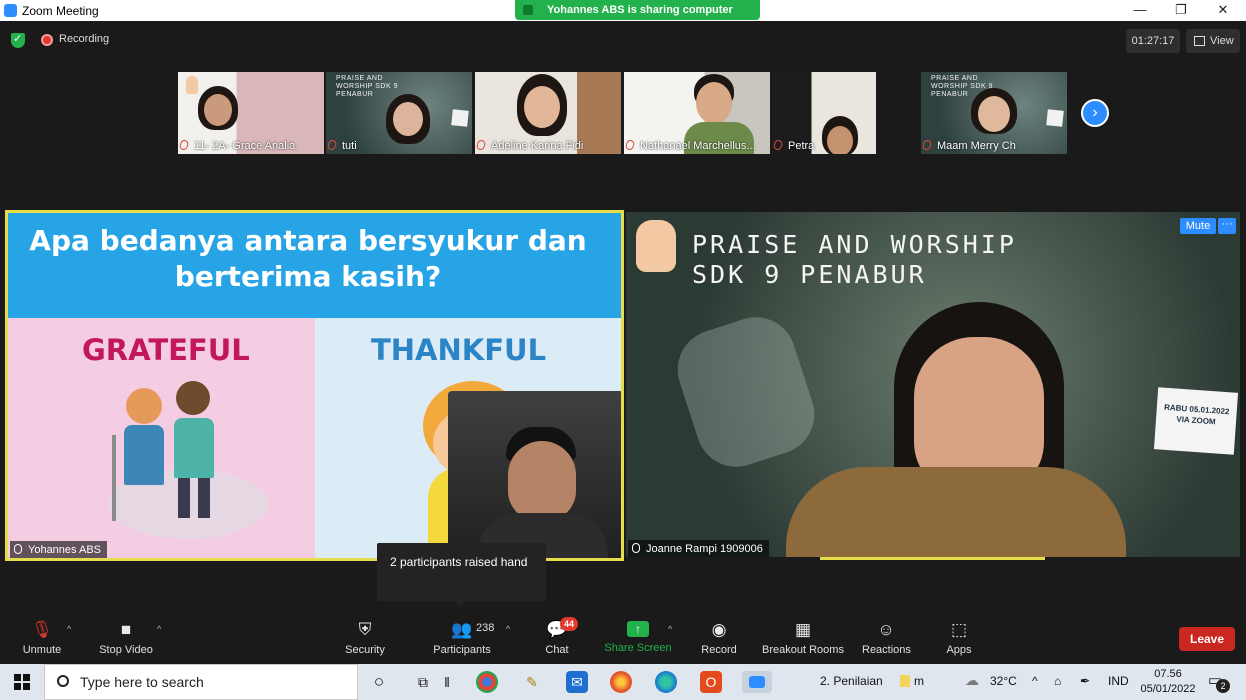 Image resolution: width=1246 pixels, height=700 pixels. What do you see at coordinates (251, 113) in the screenshot?
I see `participant-thumbnail: 11- 2A- Grace Analia` at bounding box center [251, 113].